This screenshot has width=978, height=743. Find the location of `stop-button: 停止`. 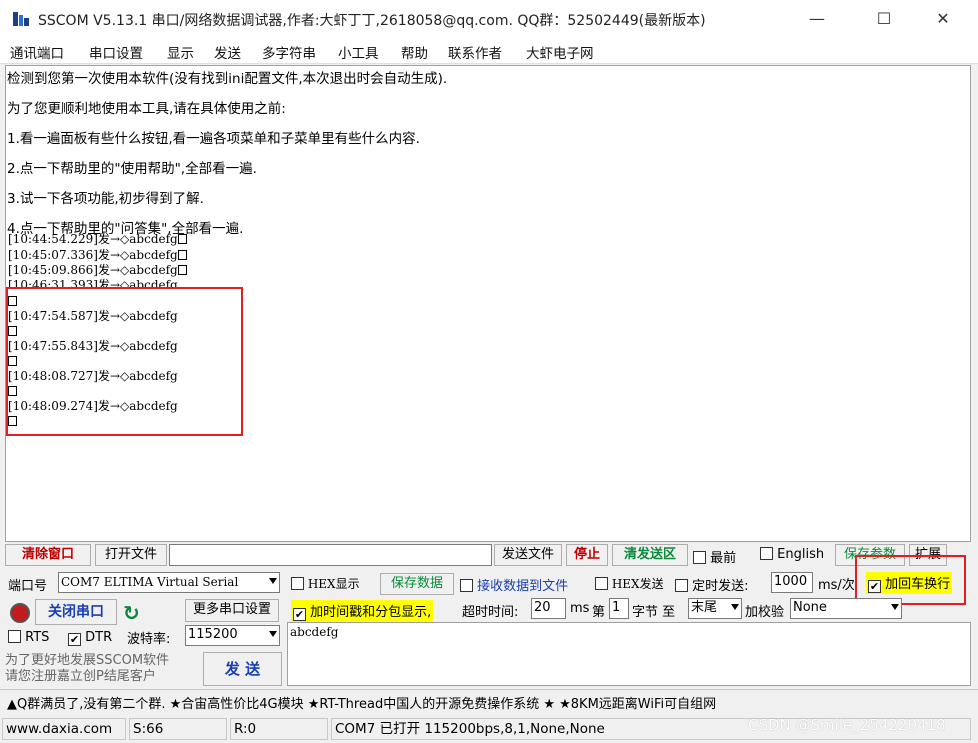

stop-button: 停止 is located at coordinates (587, 555).